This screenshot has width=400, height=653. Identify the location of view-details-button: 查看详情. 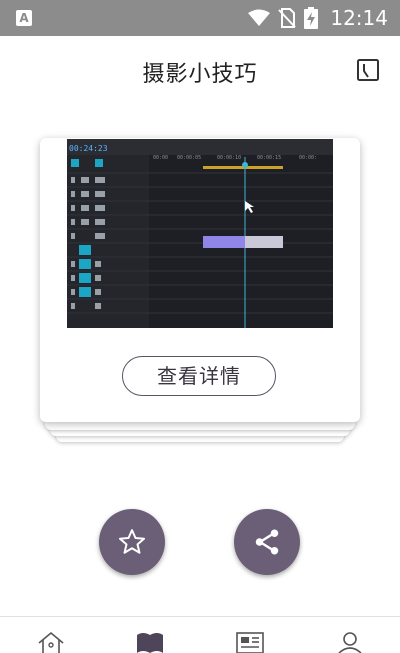
(199, 376).